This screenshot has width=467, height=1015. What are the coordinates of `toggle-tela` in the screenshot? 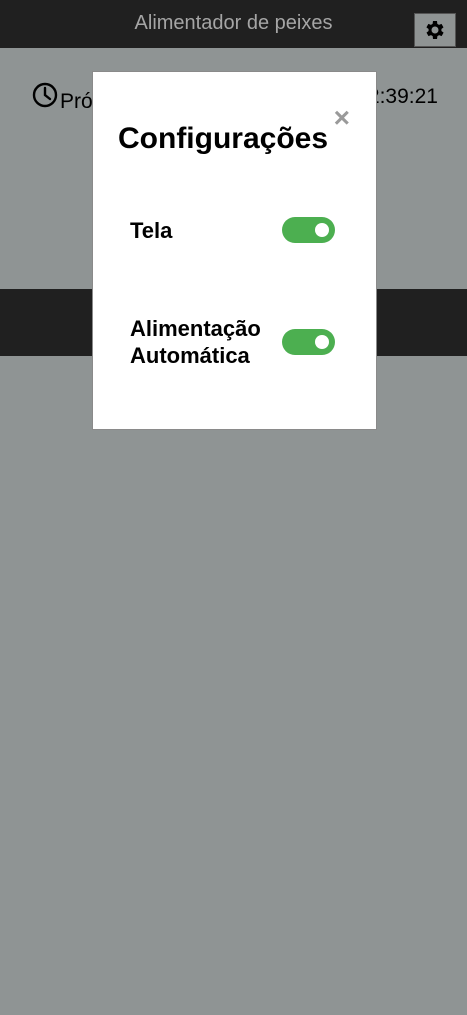 It's located at (308, 230).